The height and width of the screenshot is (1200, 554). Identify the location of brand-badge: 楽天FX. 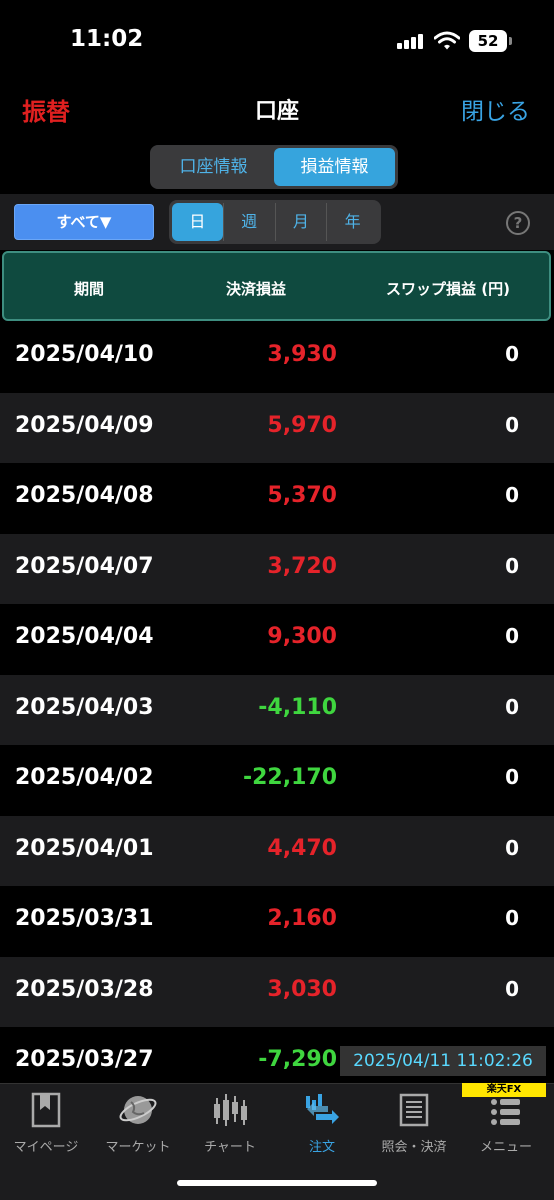
(504, 1090).